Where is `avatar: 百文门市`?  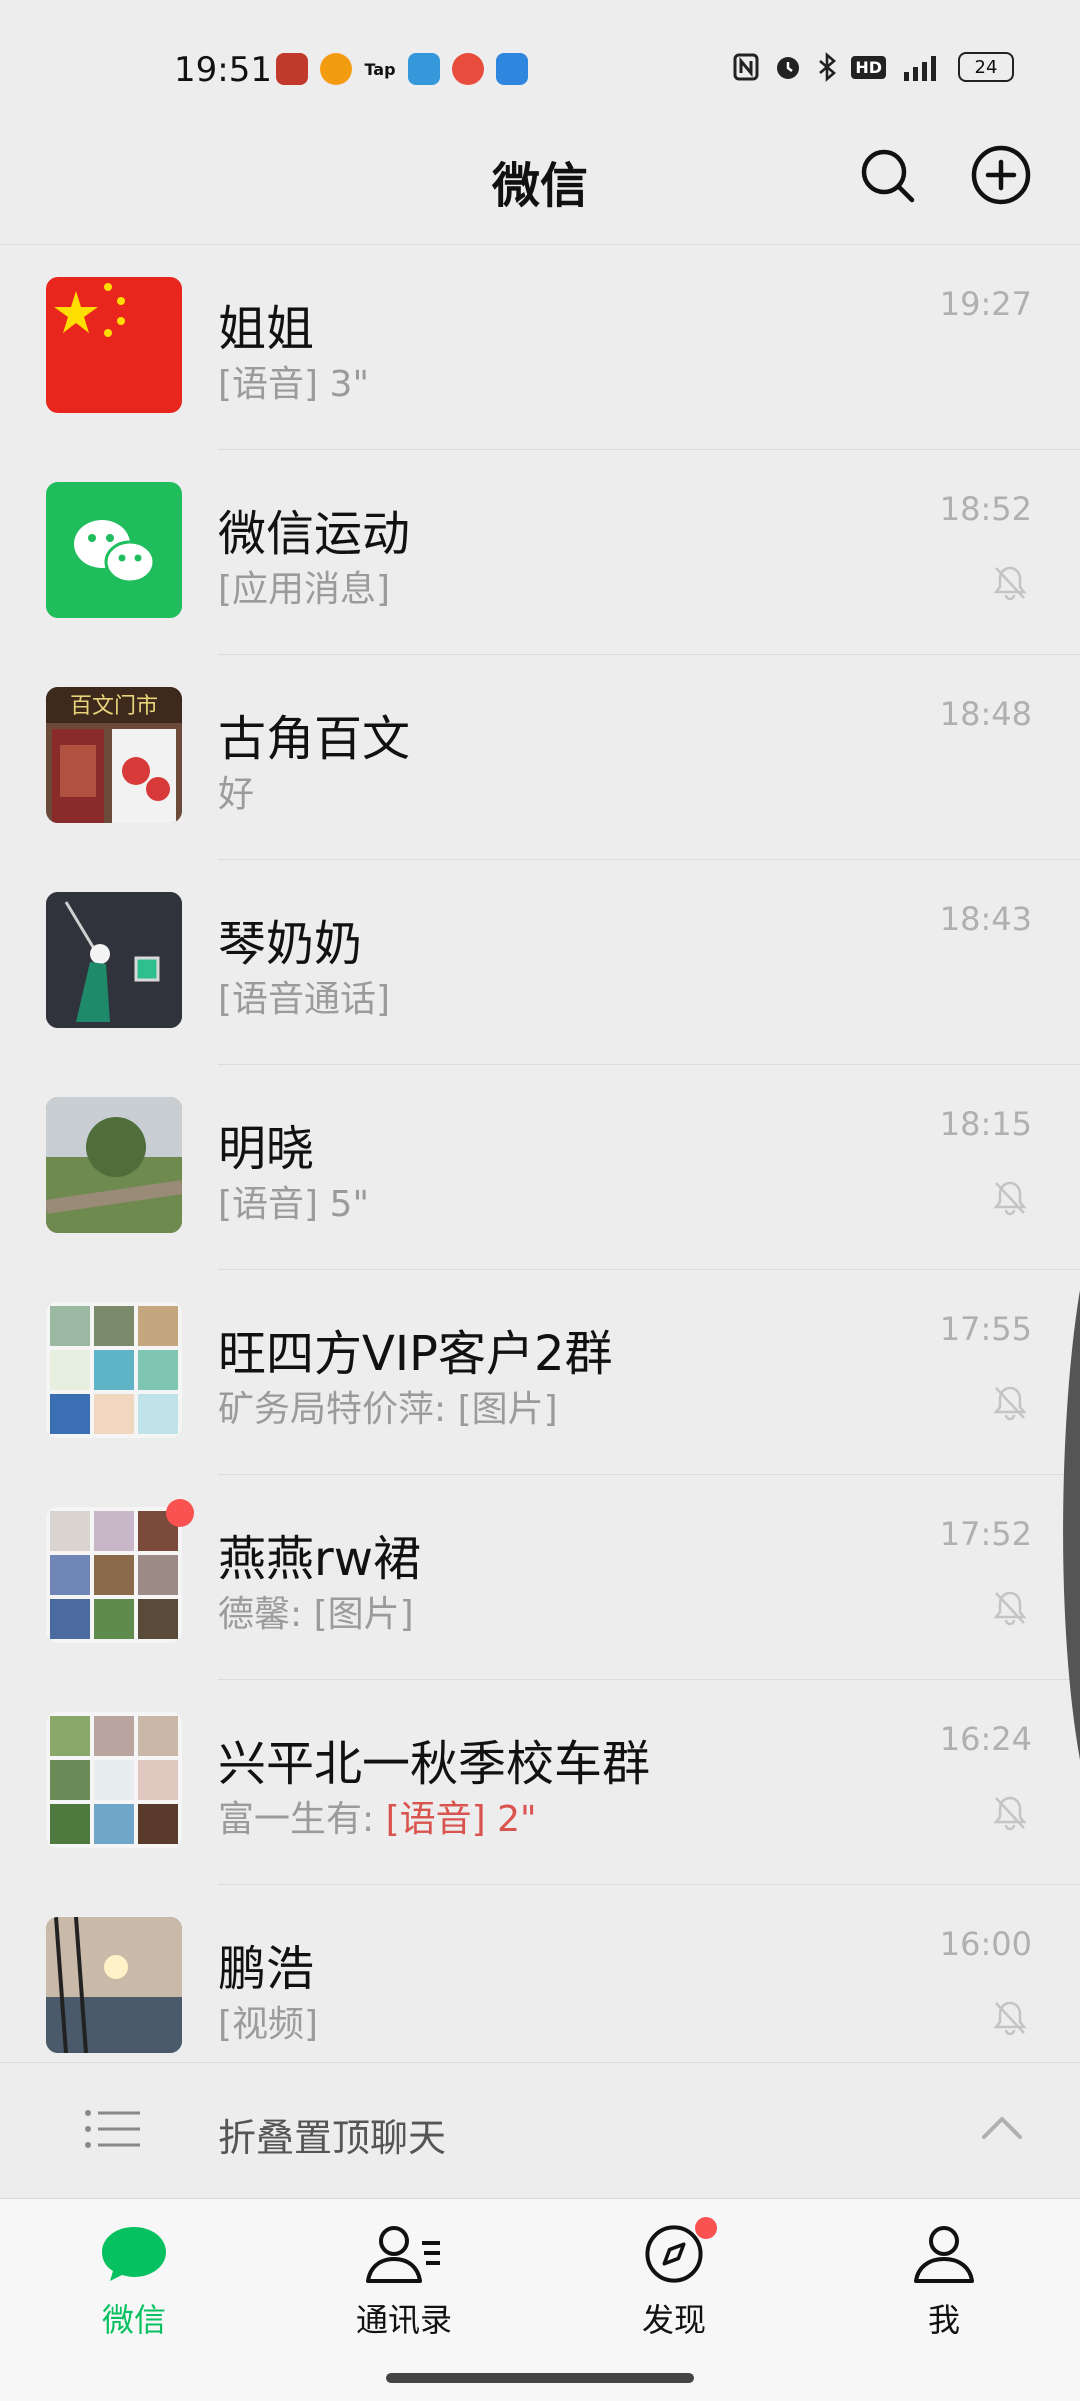
avatar: 百文门市 is located at coordinates (114, 755).